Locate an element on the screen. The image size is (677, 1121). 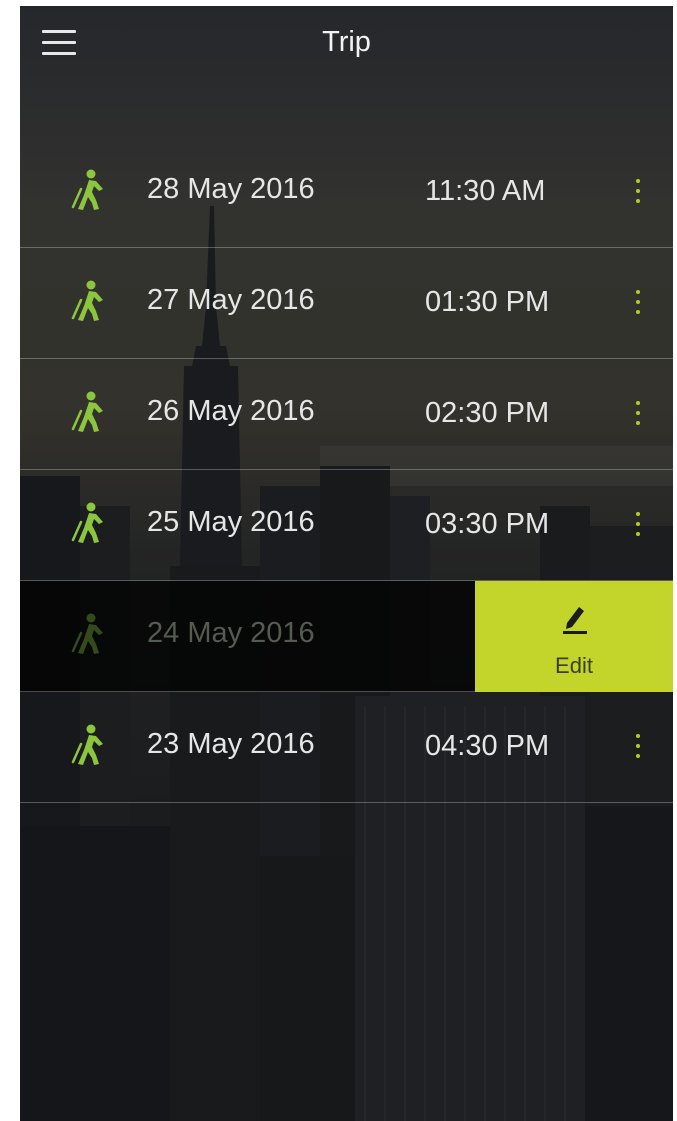
trip-row: 23 May 2016 04:30 PM is located at coordinates (346, 747).